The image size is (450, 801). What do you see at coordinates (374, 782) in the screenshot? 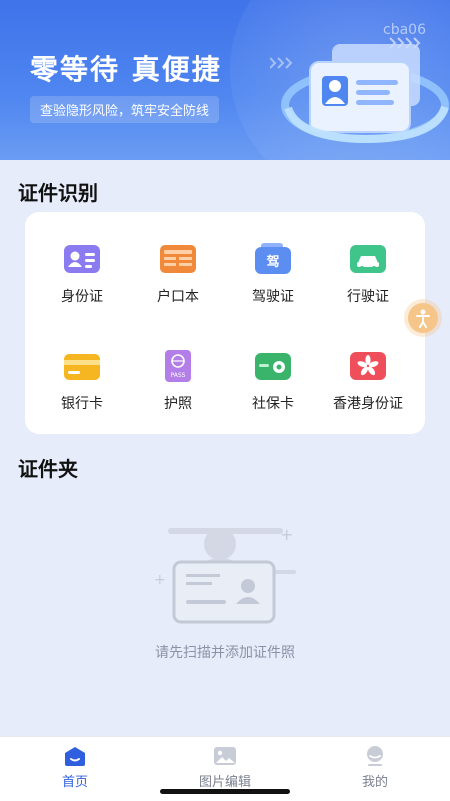
I see `tab-label: 我的` at bounding box center [374, 782].